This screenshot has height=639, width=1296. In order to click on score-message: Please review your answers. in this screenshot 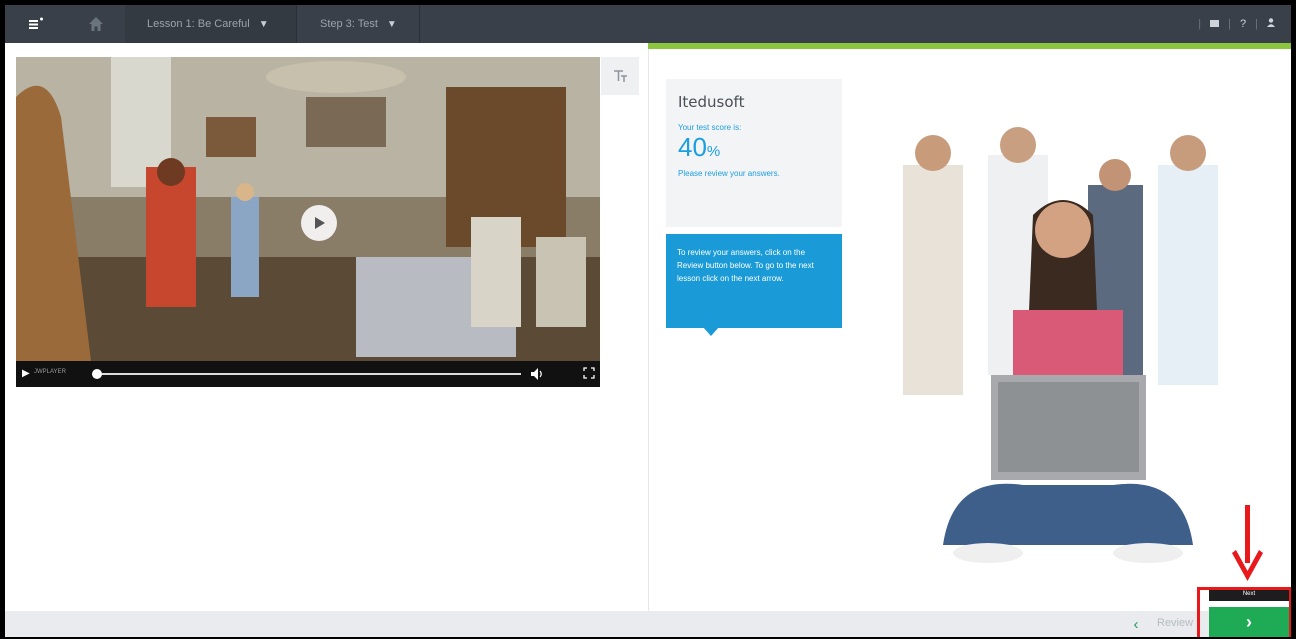, I will do `click(729, 173)`.